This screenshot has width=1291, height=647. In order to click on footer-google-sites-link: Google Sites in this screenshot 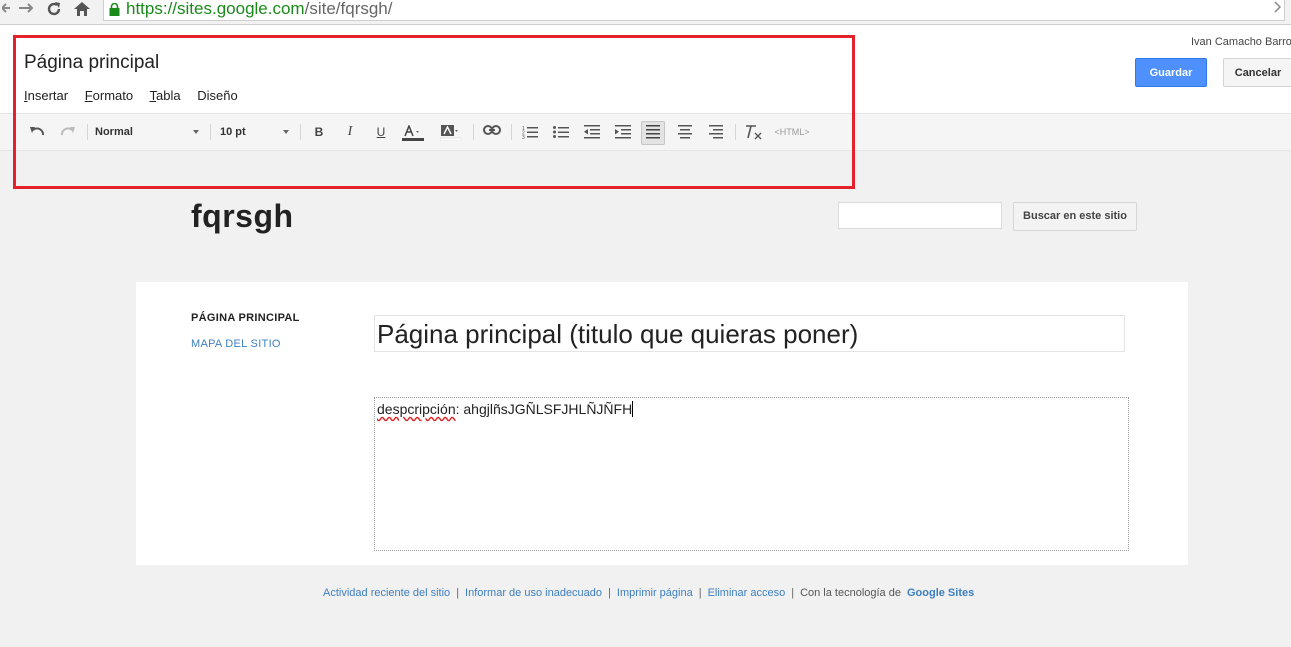, I will do `click(940, 593)`.